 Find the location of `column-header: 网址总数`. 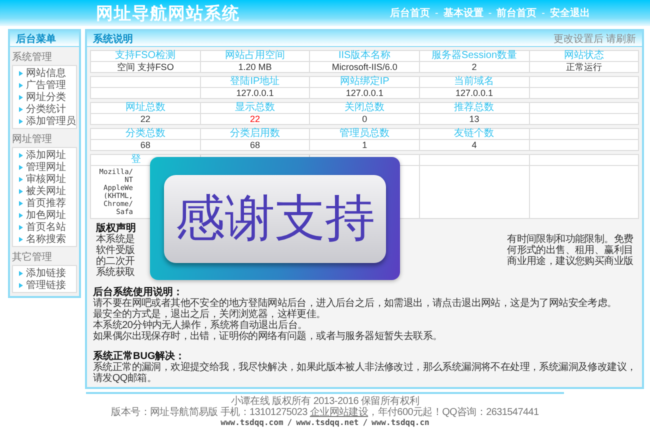

column-header: 网址总数 is located at coordinates (145, 108).